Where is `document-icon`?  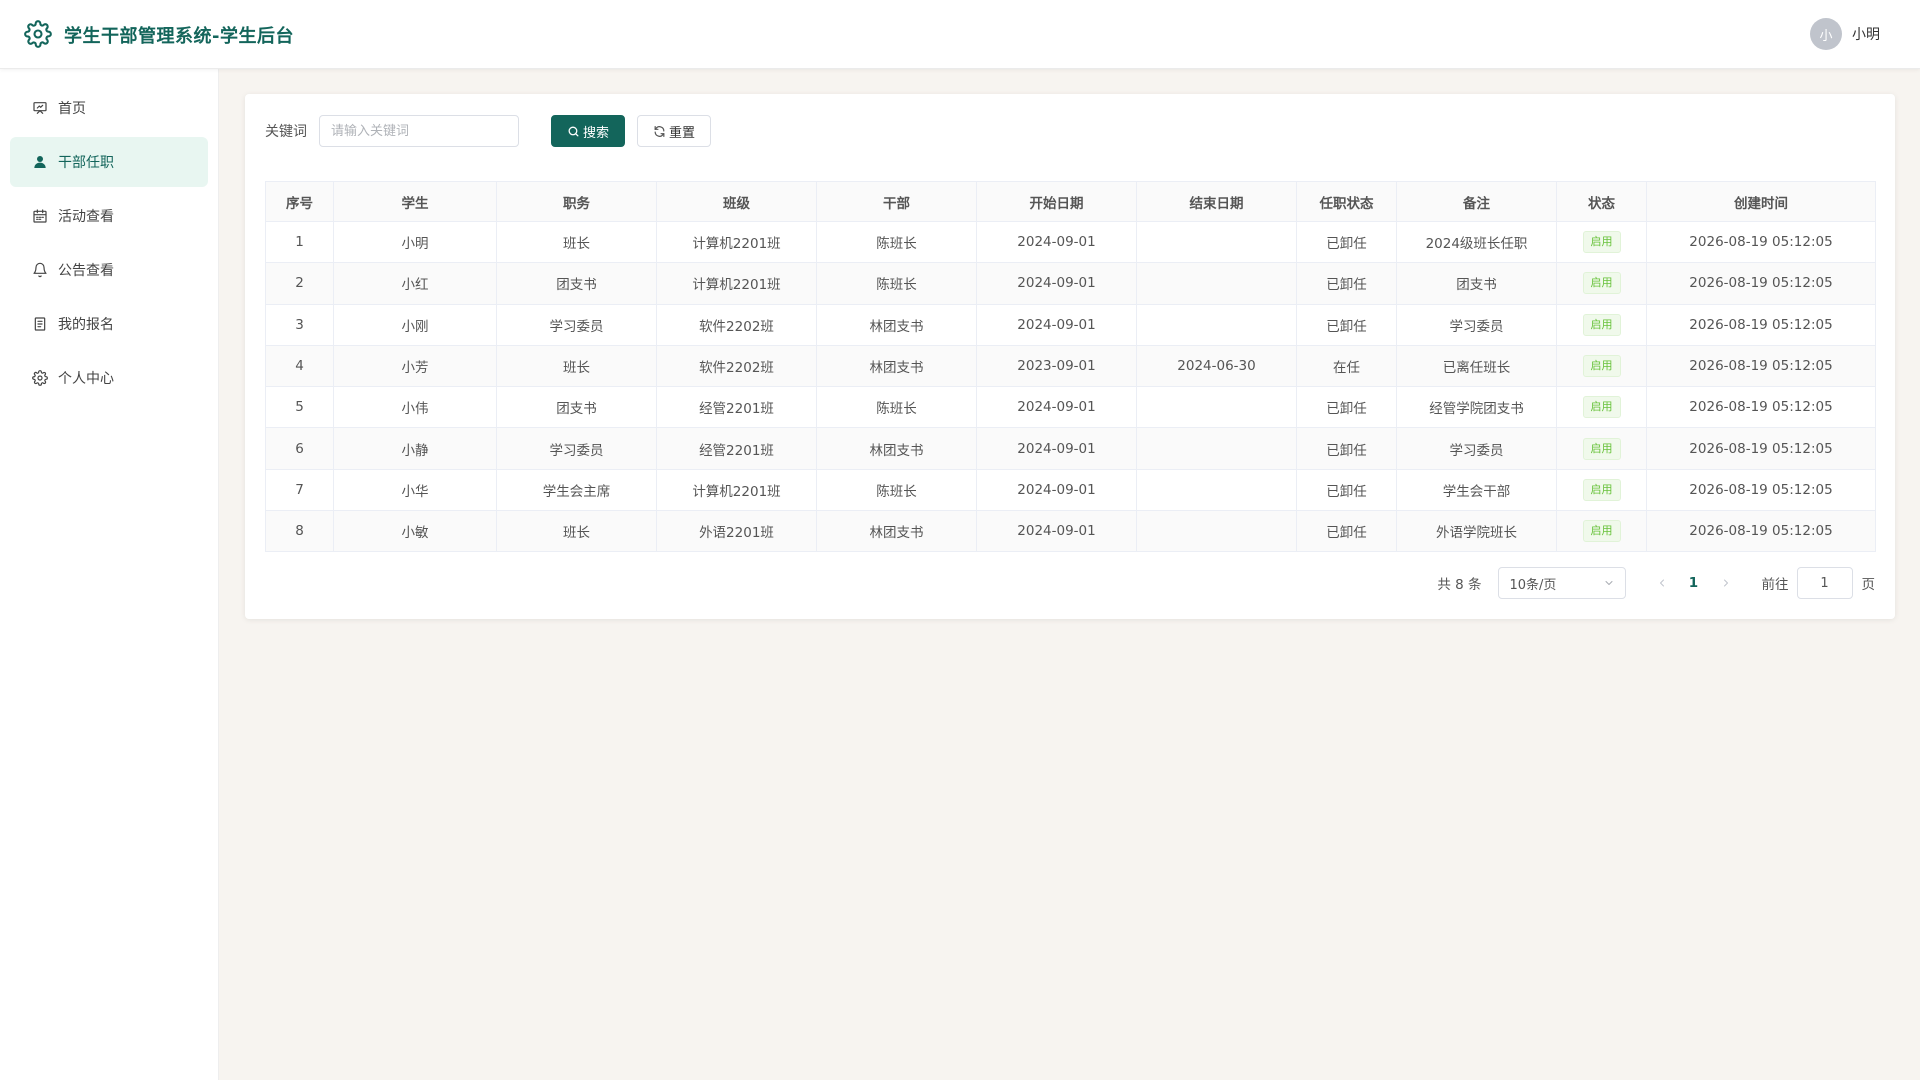
document-icon is located at coordinates (40, 324).